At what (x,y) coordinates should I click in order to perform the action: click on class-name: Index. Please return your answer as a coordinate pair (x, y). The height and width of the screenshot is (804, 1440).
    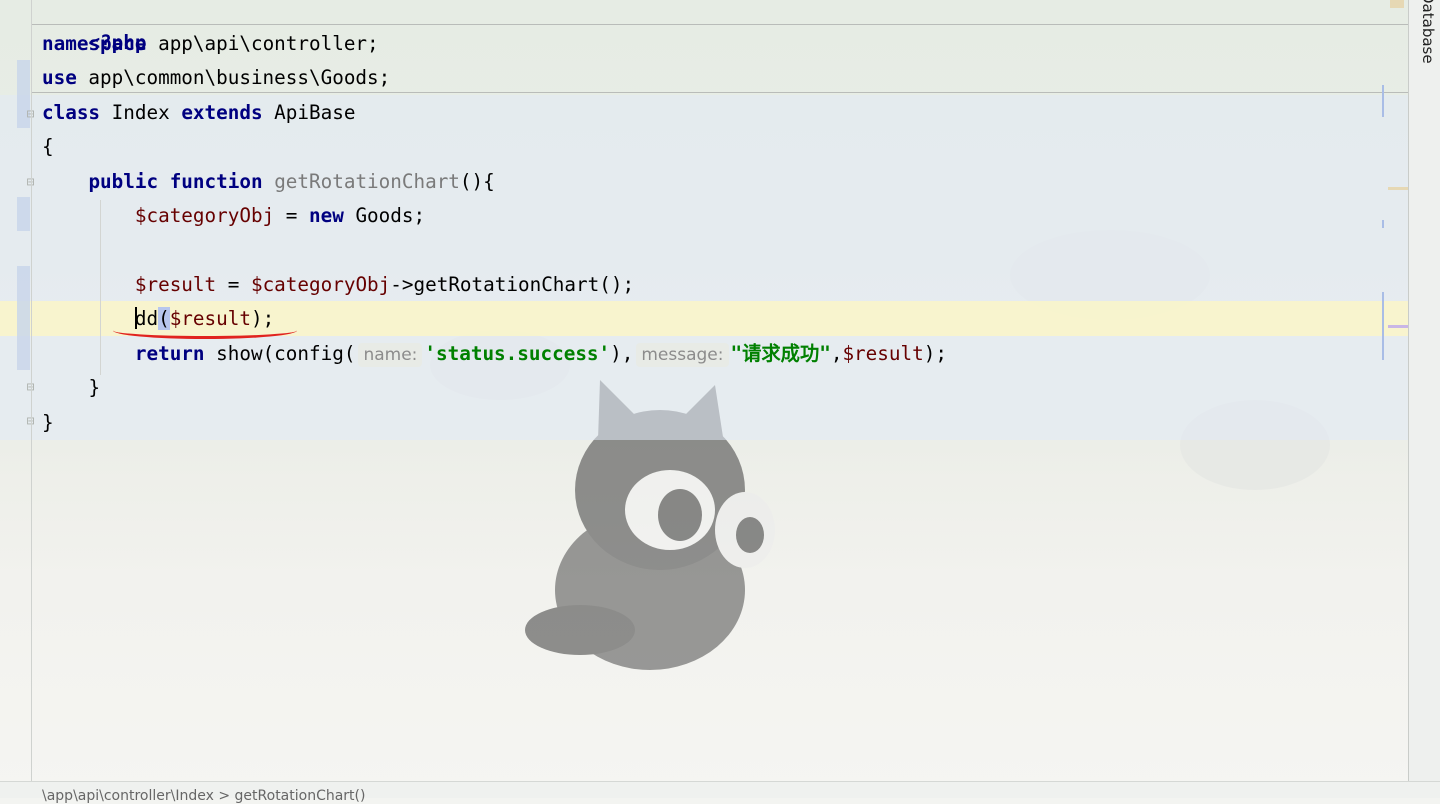
    Looking at the image, I should click on (141, 112).